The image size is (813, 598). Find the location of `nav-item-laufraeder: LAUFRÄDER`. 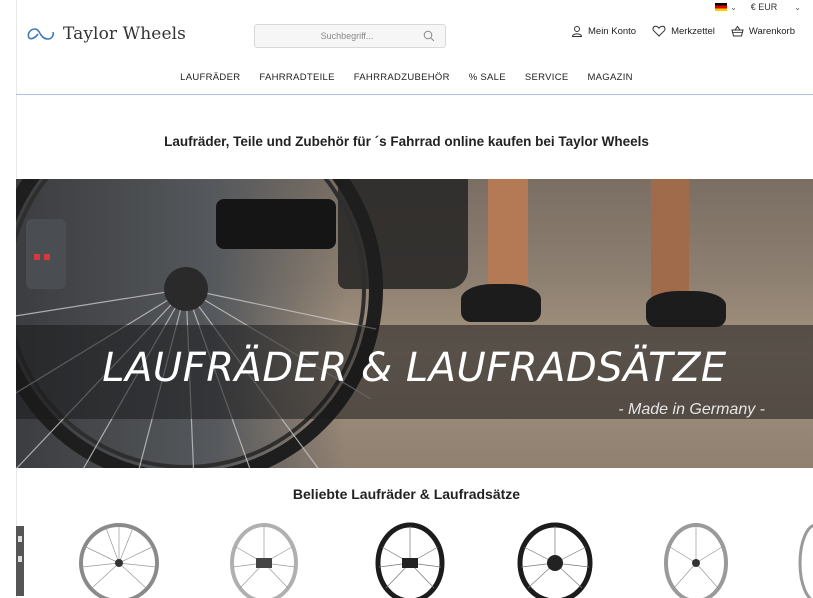

nav-item-laufraeder: LAUFRÄDER is located at coordinates (210, 77).